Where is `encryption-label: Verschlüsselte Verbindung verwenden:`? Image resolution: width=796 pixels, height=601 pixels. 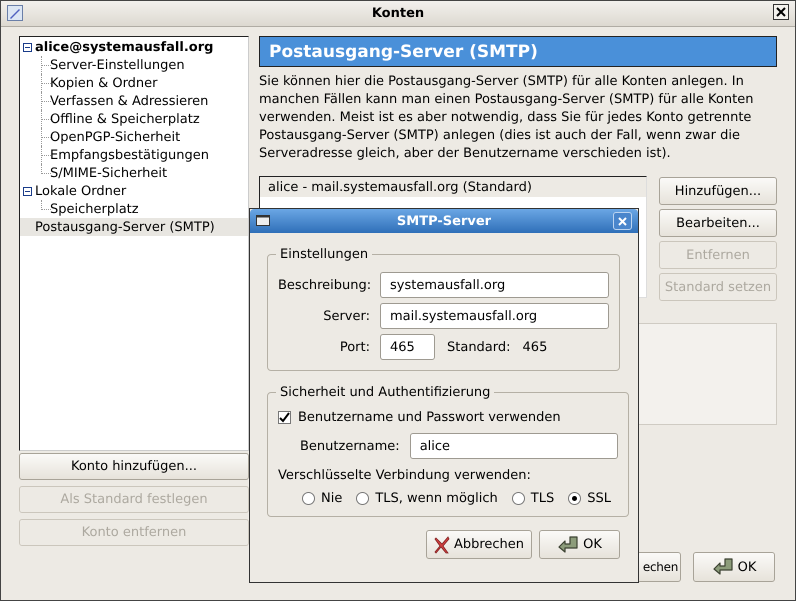 encryption-label: Verschlüsselte Verbindung verwenden: is located at coordinates (405, 475).